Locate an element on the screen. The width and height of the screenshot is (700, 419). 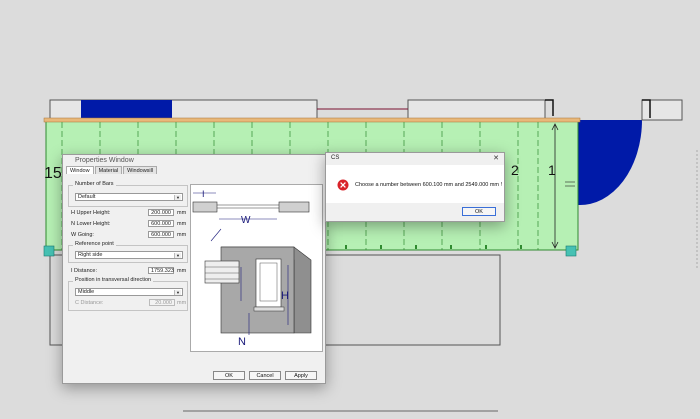
i-distance-input: 1759.323 is located at coordinates (161, 270).